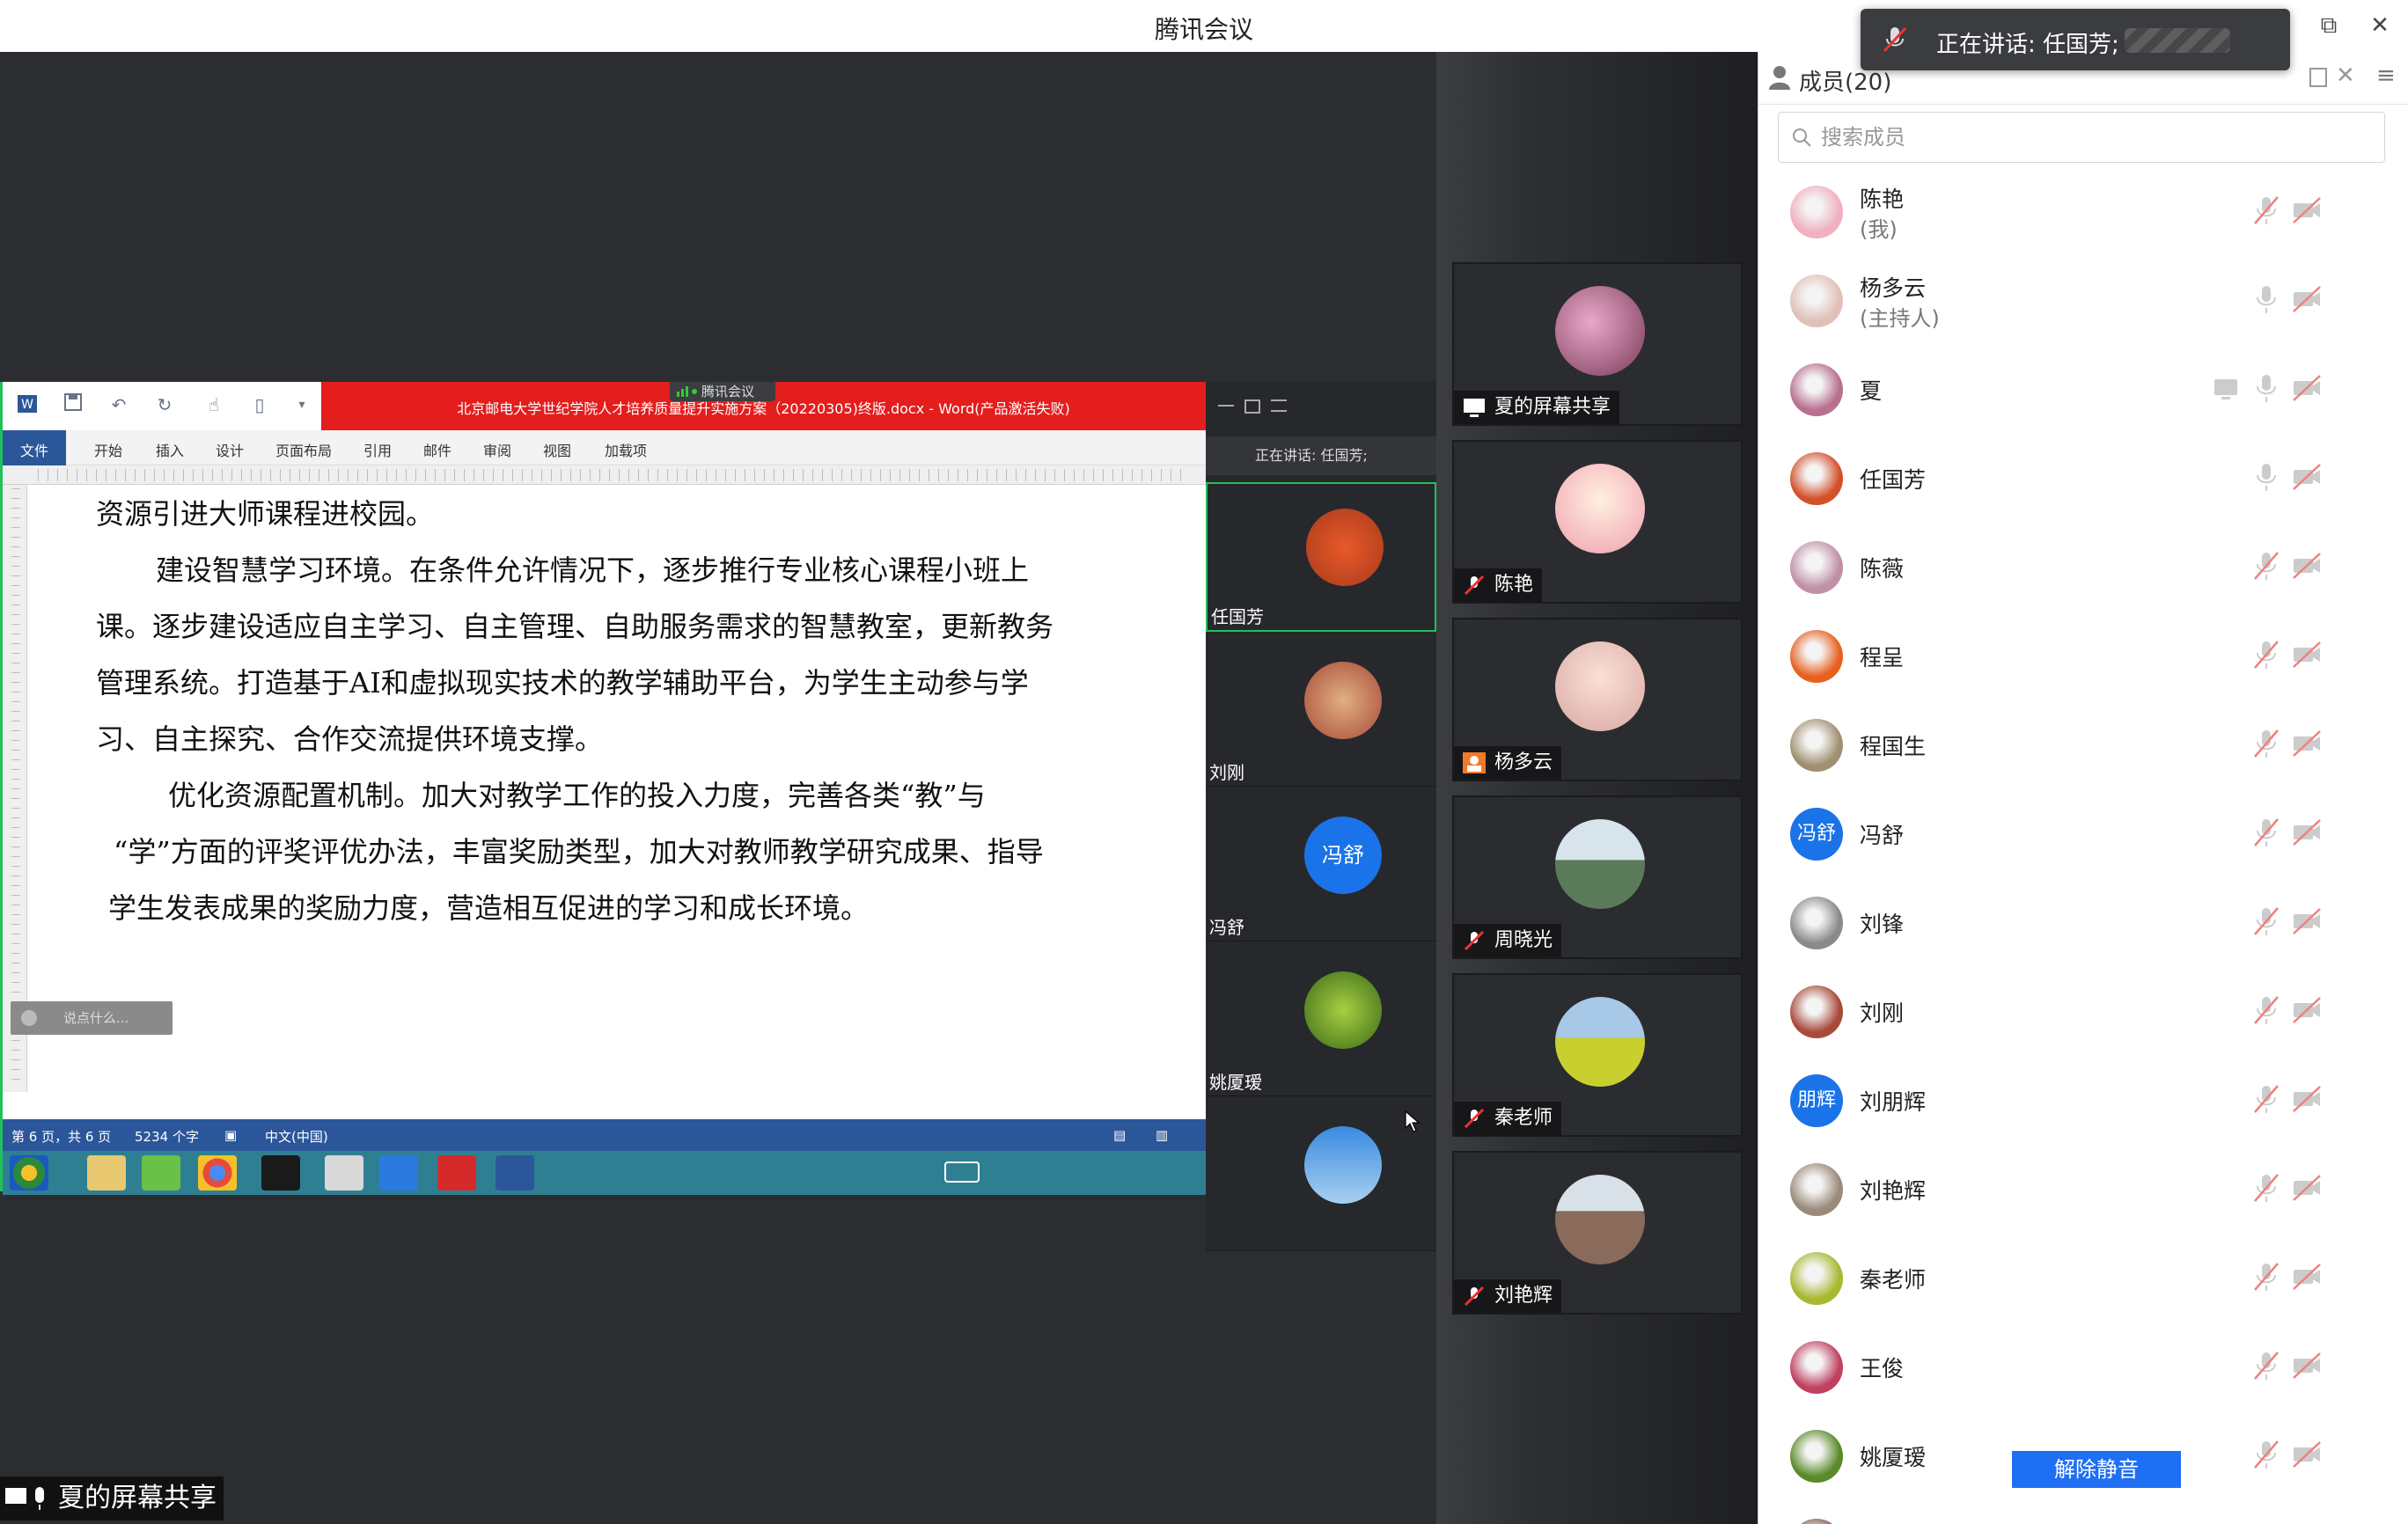 The width and height of the screenshot is (2408, 1524). Describe the element at coordinates (29, 1018) in the screenshot. I see `emoji-icon` at that location.